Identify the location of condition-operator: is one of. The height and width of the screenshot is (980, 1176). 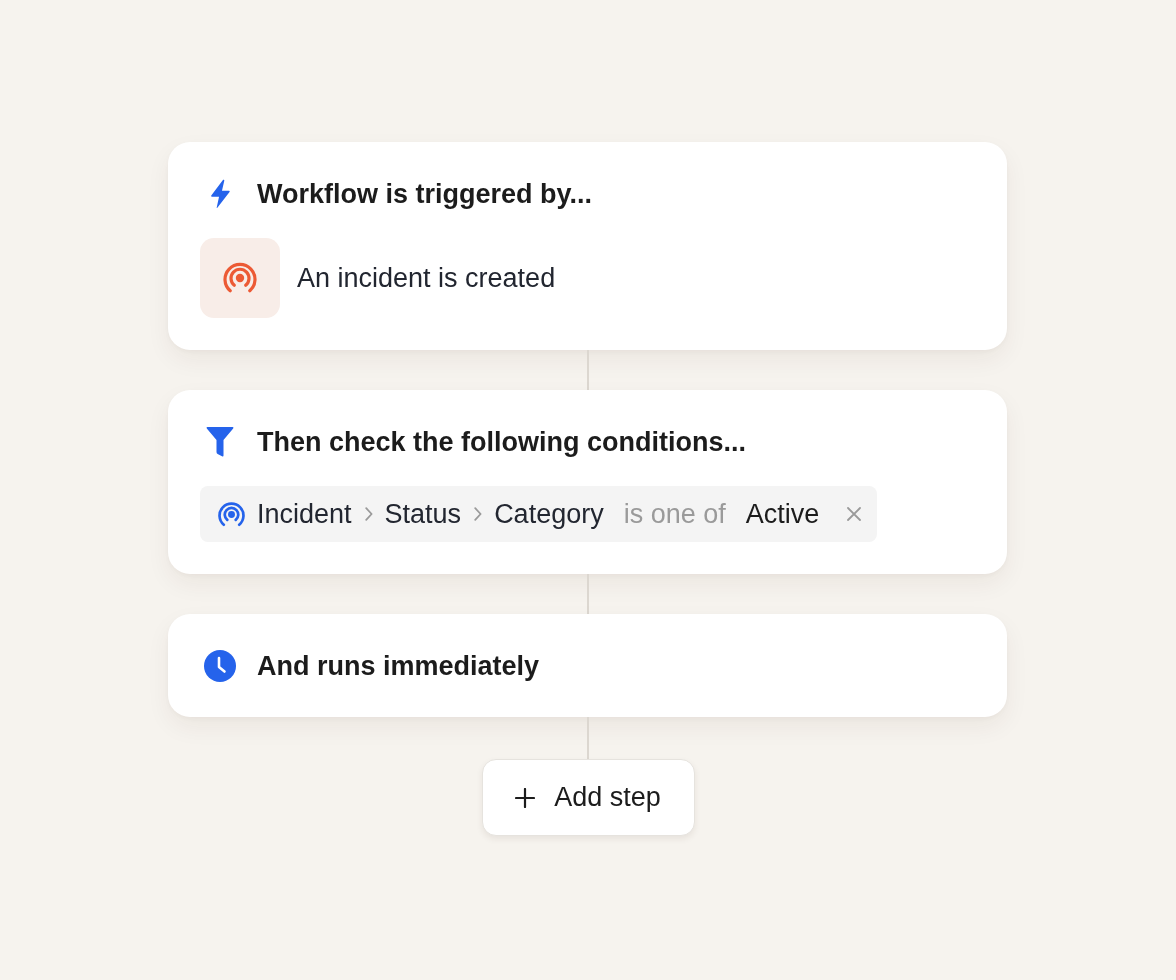
(674, 514).